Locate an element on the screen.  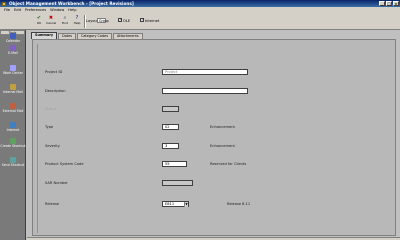
layout-dropdown-value: Group is located at coordinates (104, 21).